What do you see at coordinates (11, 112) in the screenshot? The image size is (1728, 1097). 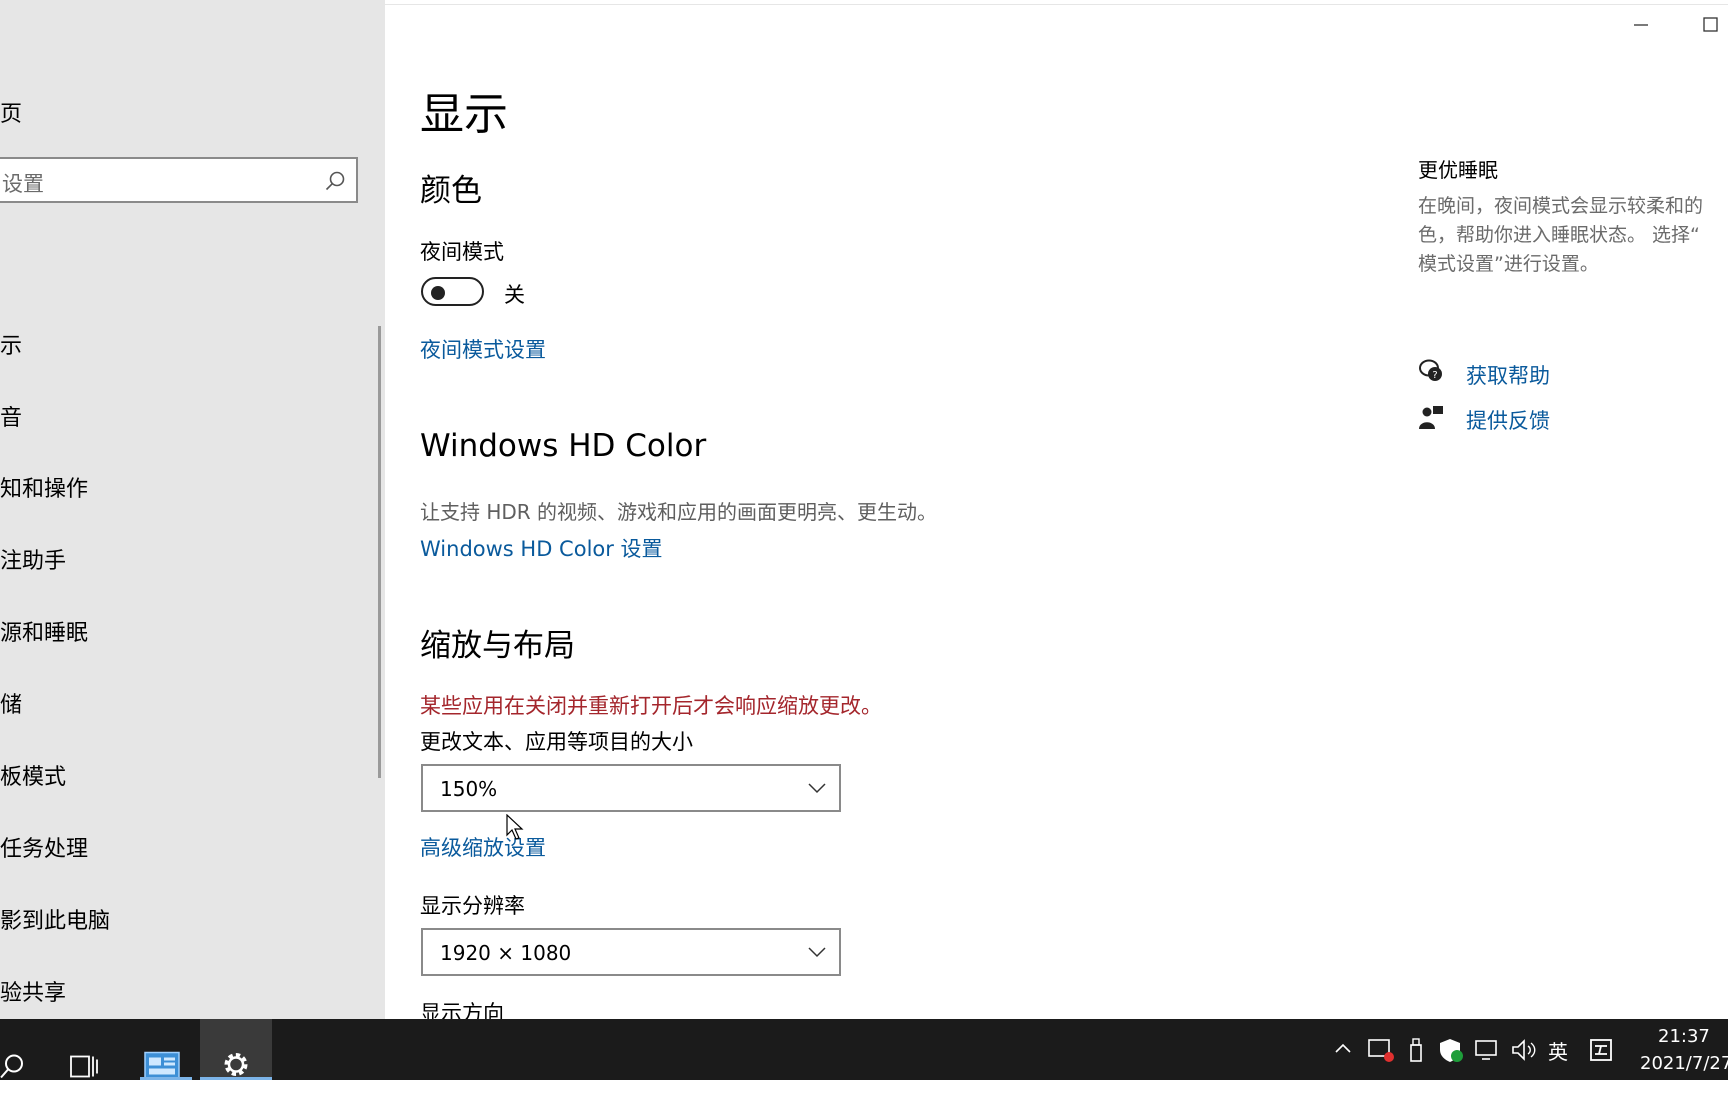 I see `sidebar-home-link: 页` at bounding box center [11, 112].